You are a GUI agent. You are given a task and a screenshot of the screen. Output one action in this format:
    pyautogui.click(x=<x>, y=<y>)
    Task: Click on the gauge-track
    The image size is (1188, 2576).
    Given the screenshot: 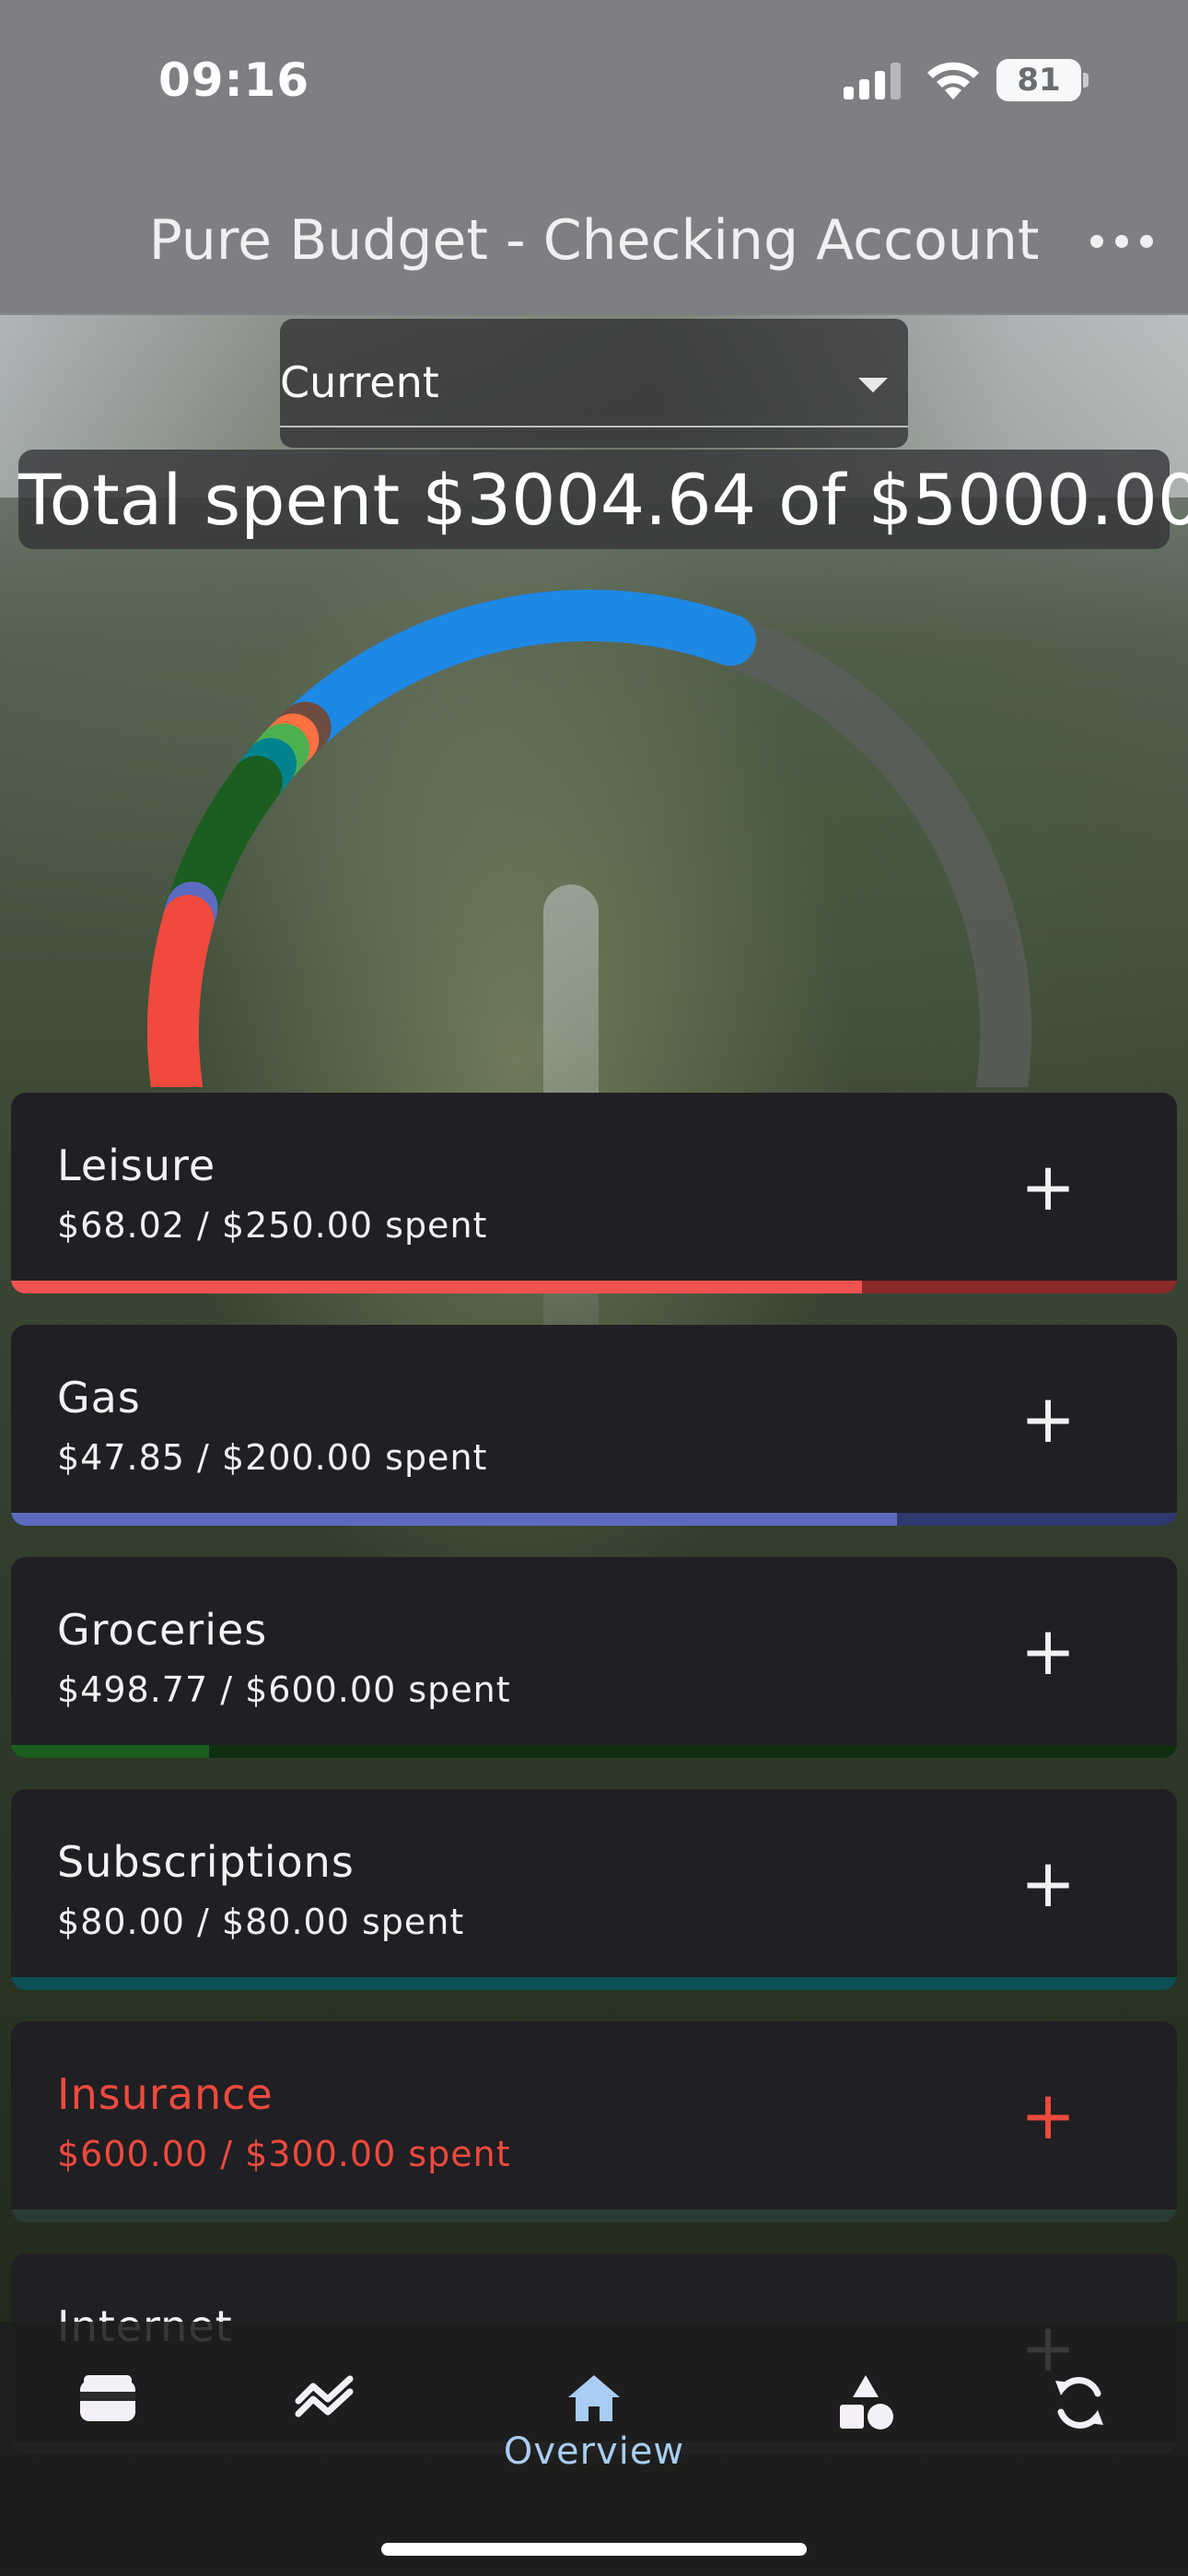 What is the action you would take?
    pyautogui.click(x=589, y=838)
    